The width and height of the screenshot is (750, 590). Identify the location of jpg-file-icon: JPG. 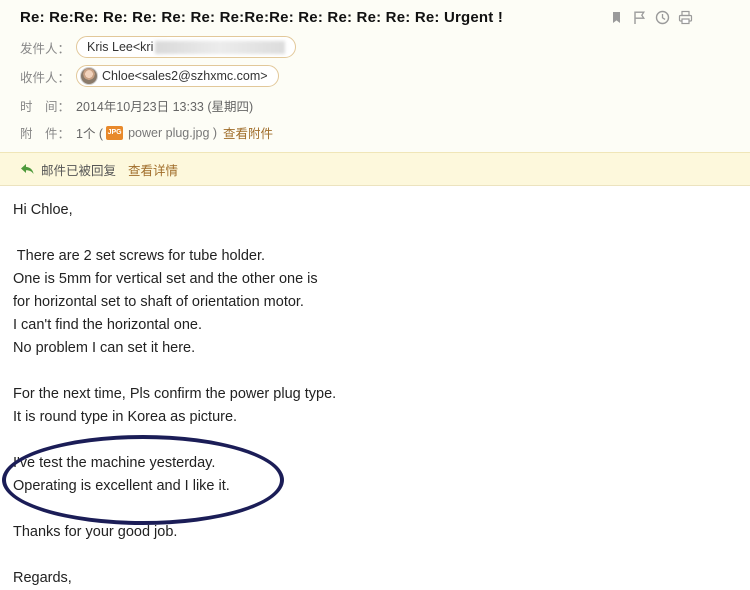
(115, 132).